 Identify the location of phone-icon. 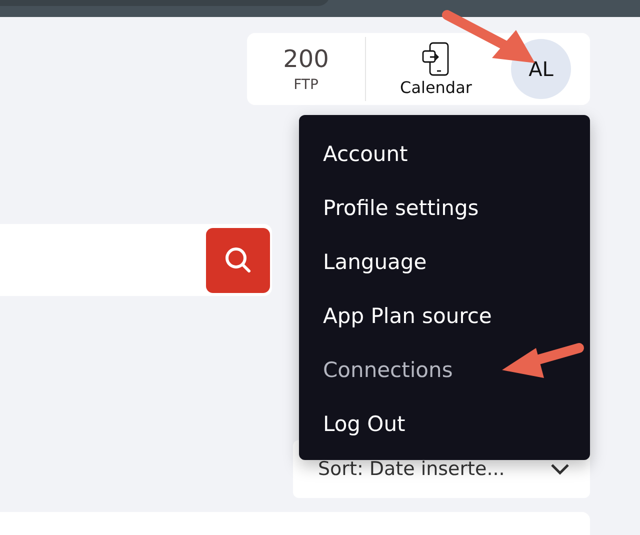
(436, 59).